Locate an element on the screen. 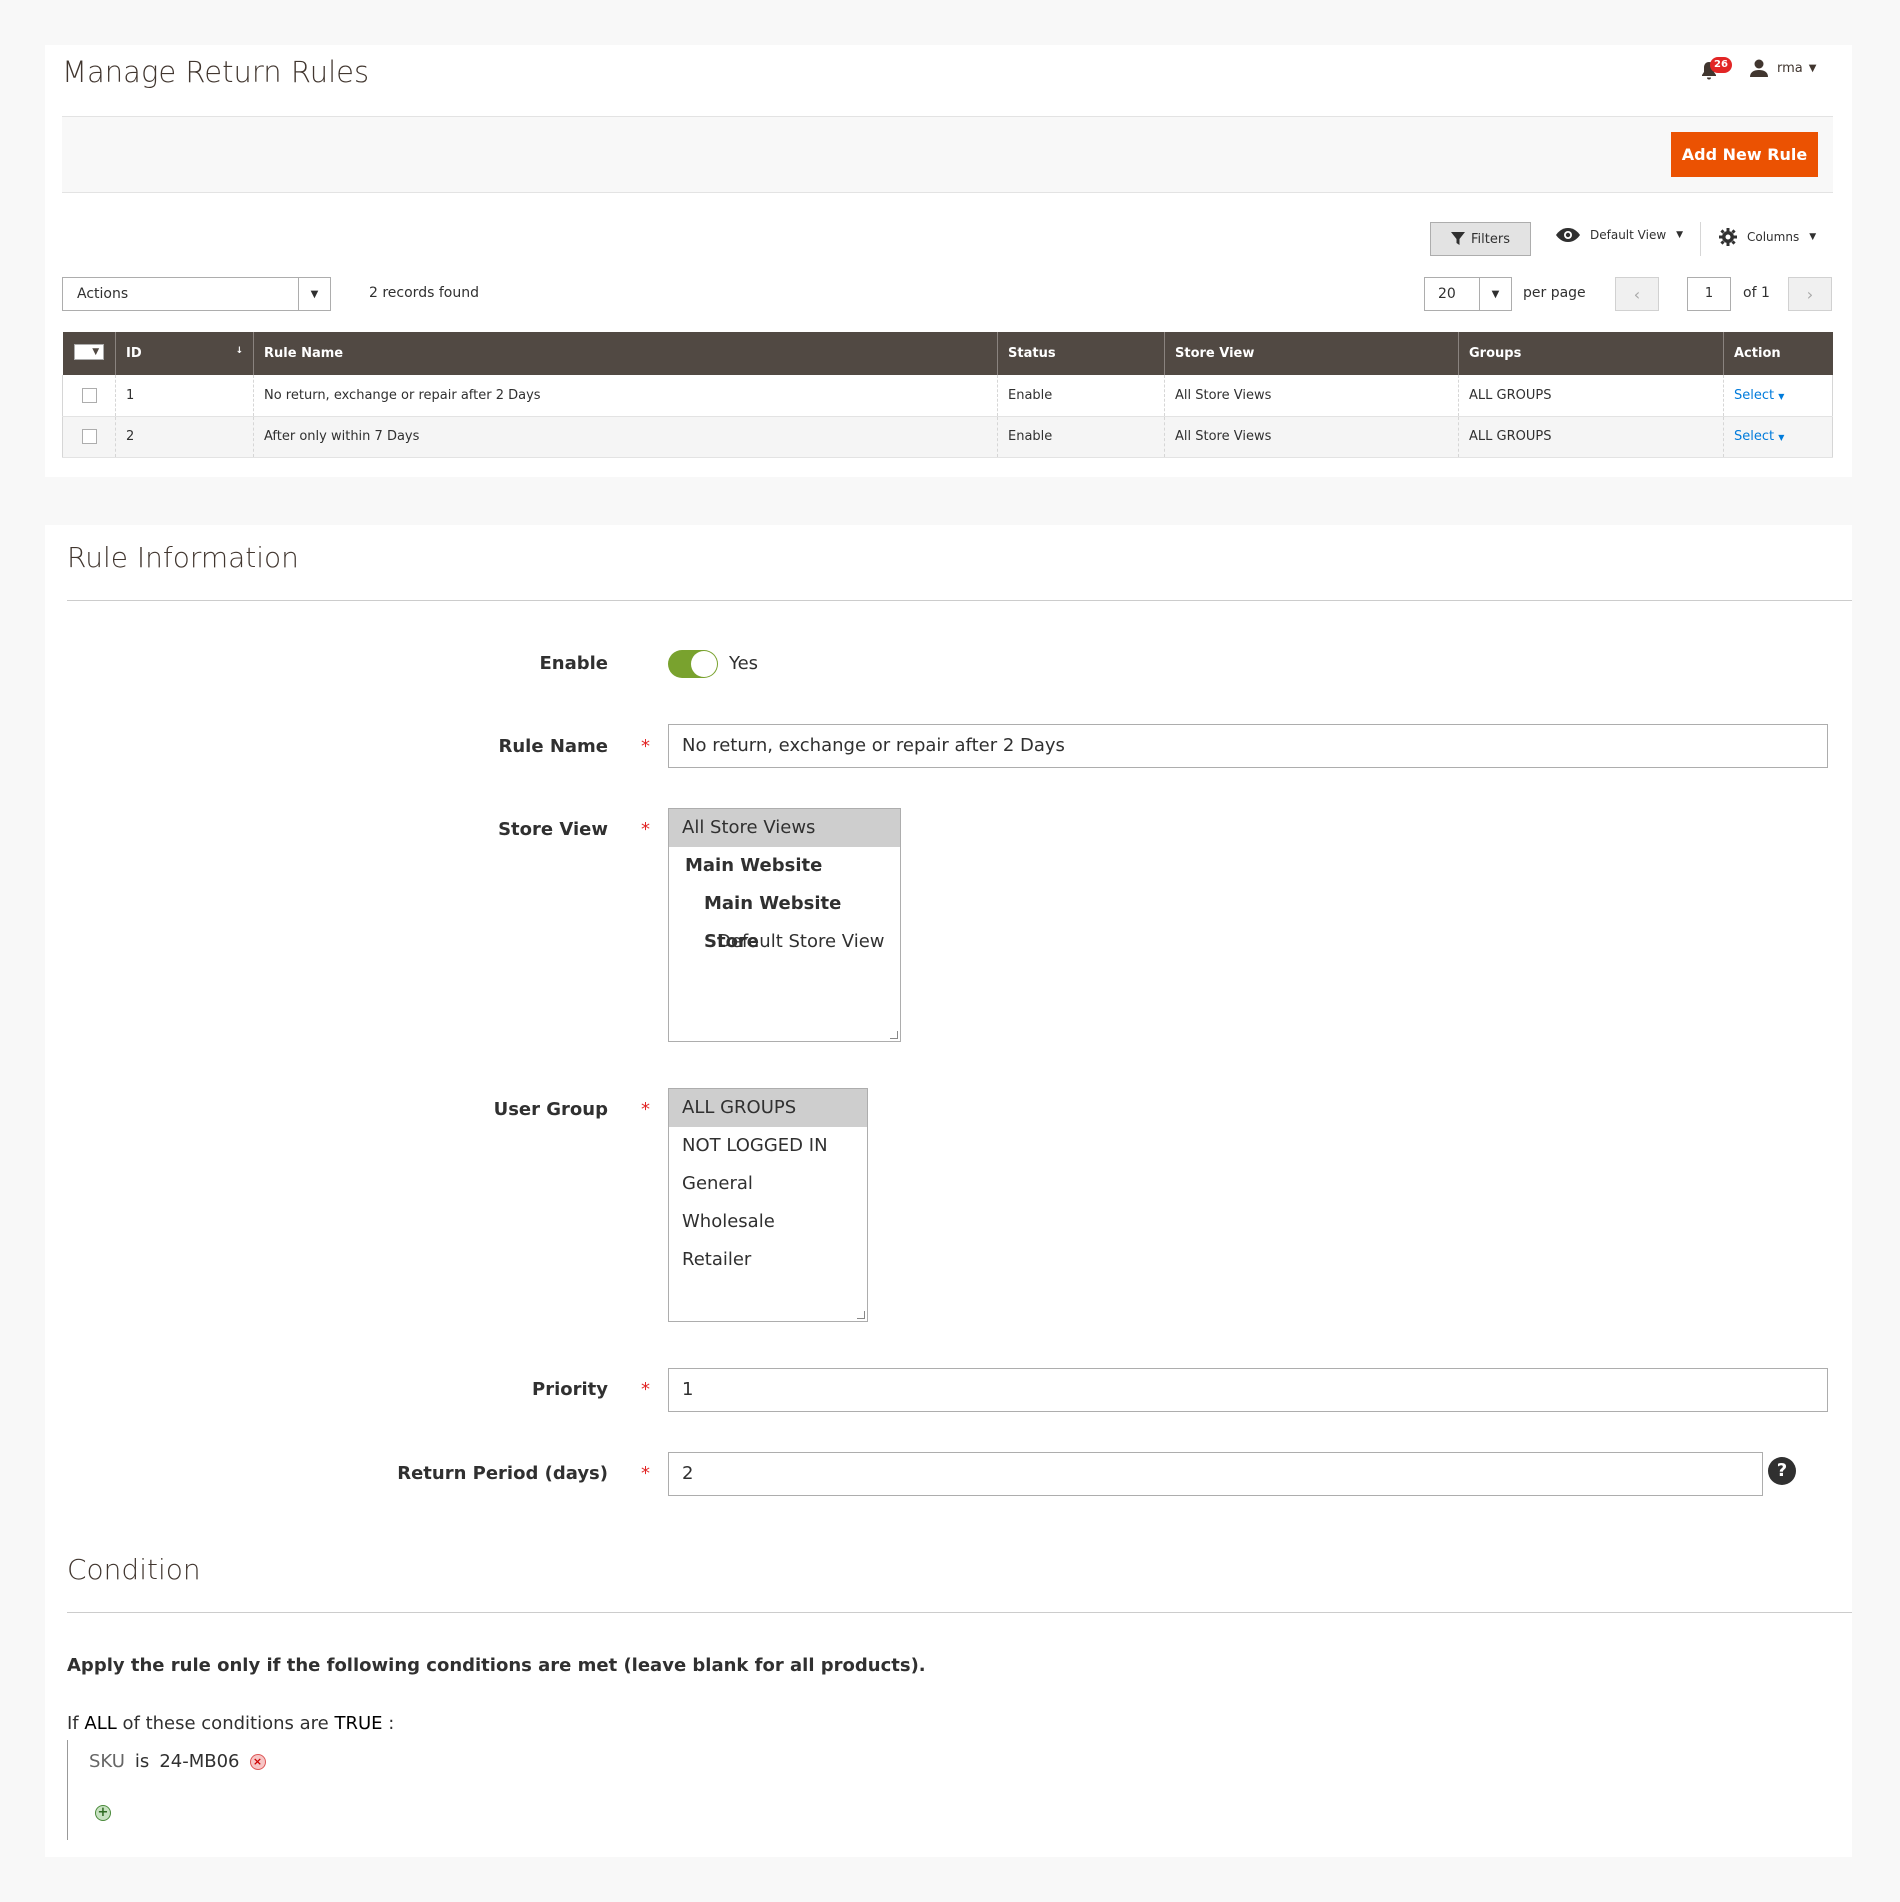 The height and width of the screenshot is (1902, 1900). enable-value: Yes is located at coordinates (744, 663).